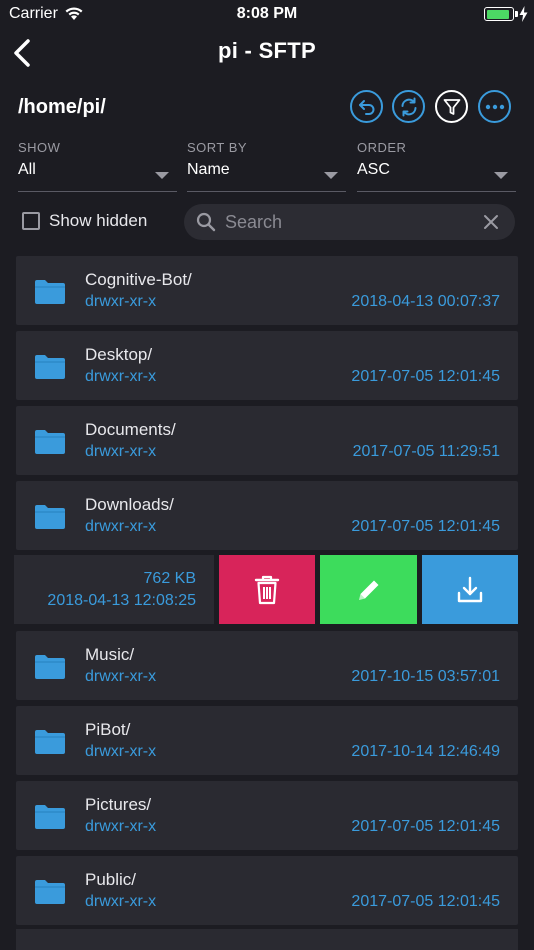  What do you see at coordinates (118, 804) in the screenshot?
I see `file-name: Pictures/` at bounding box center [118, 804].